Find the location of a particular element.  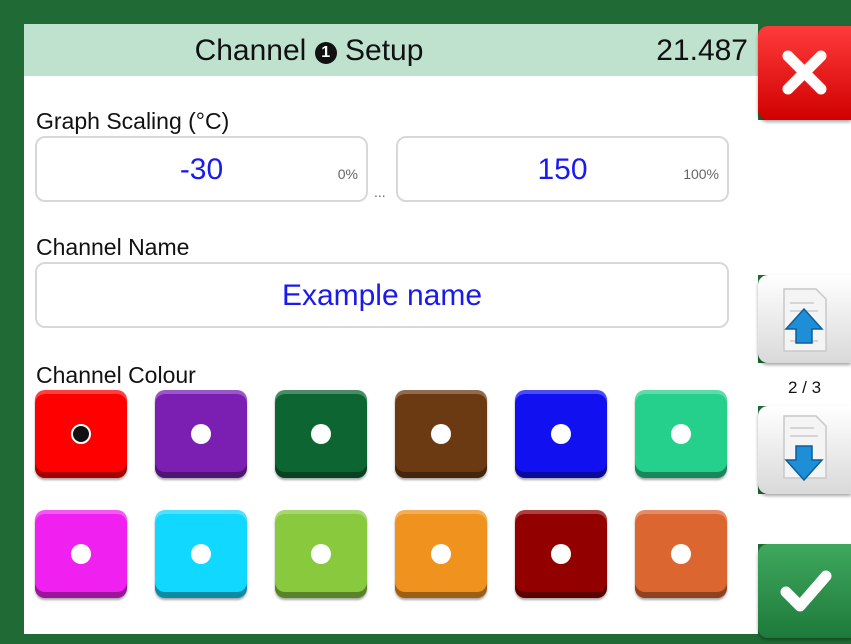

scaling-high-percent: 100% is located at coordinates (701, 174).